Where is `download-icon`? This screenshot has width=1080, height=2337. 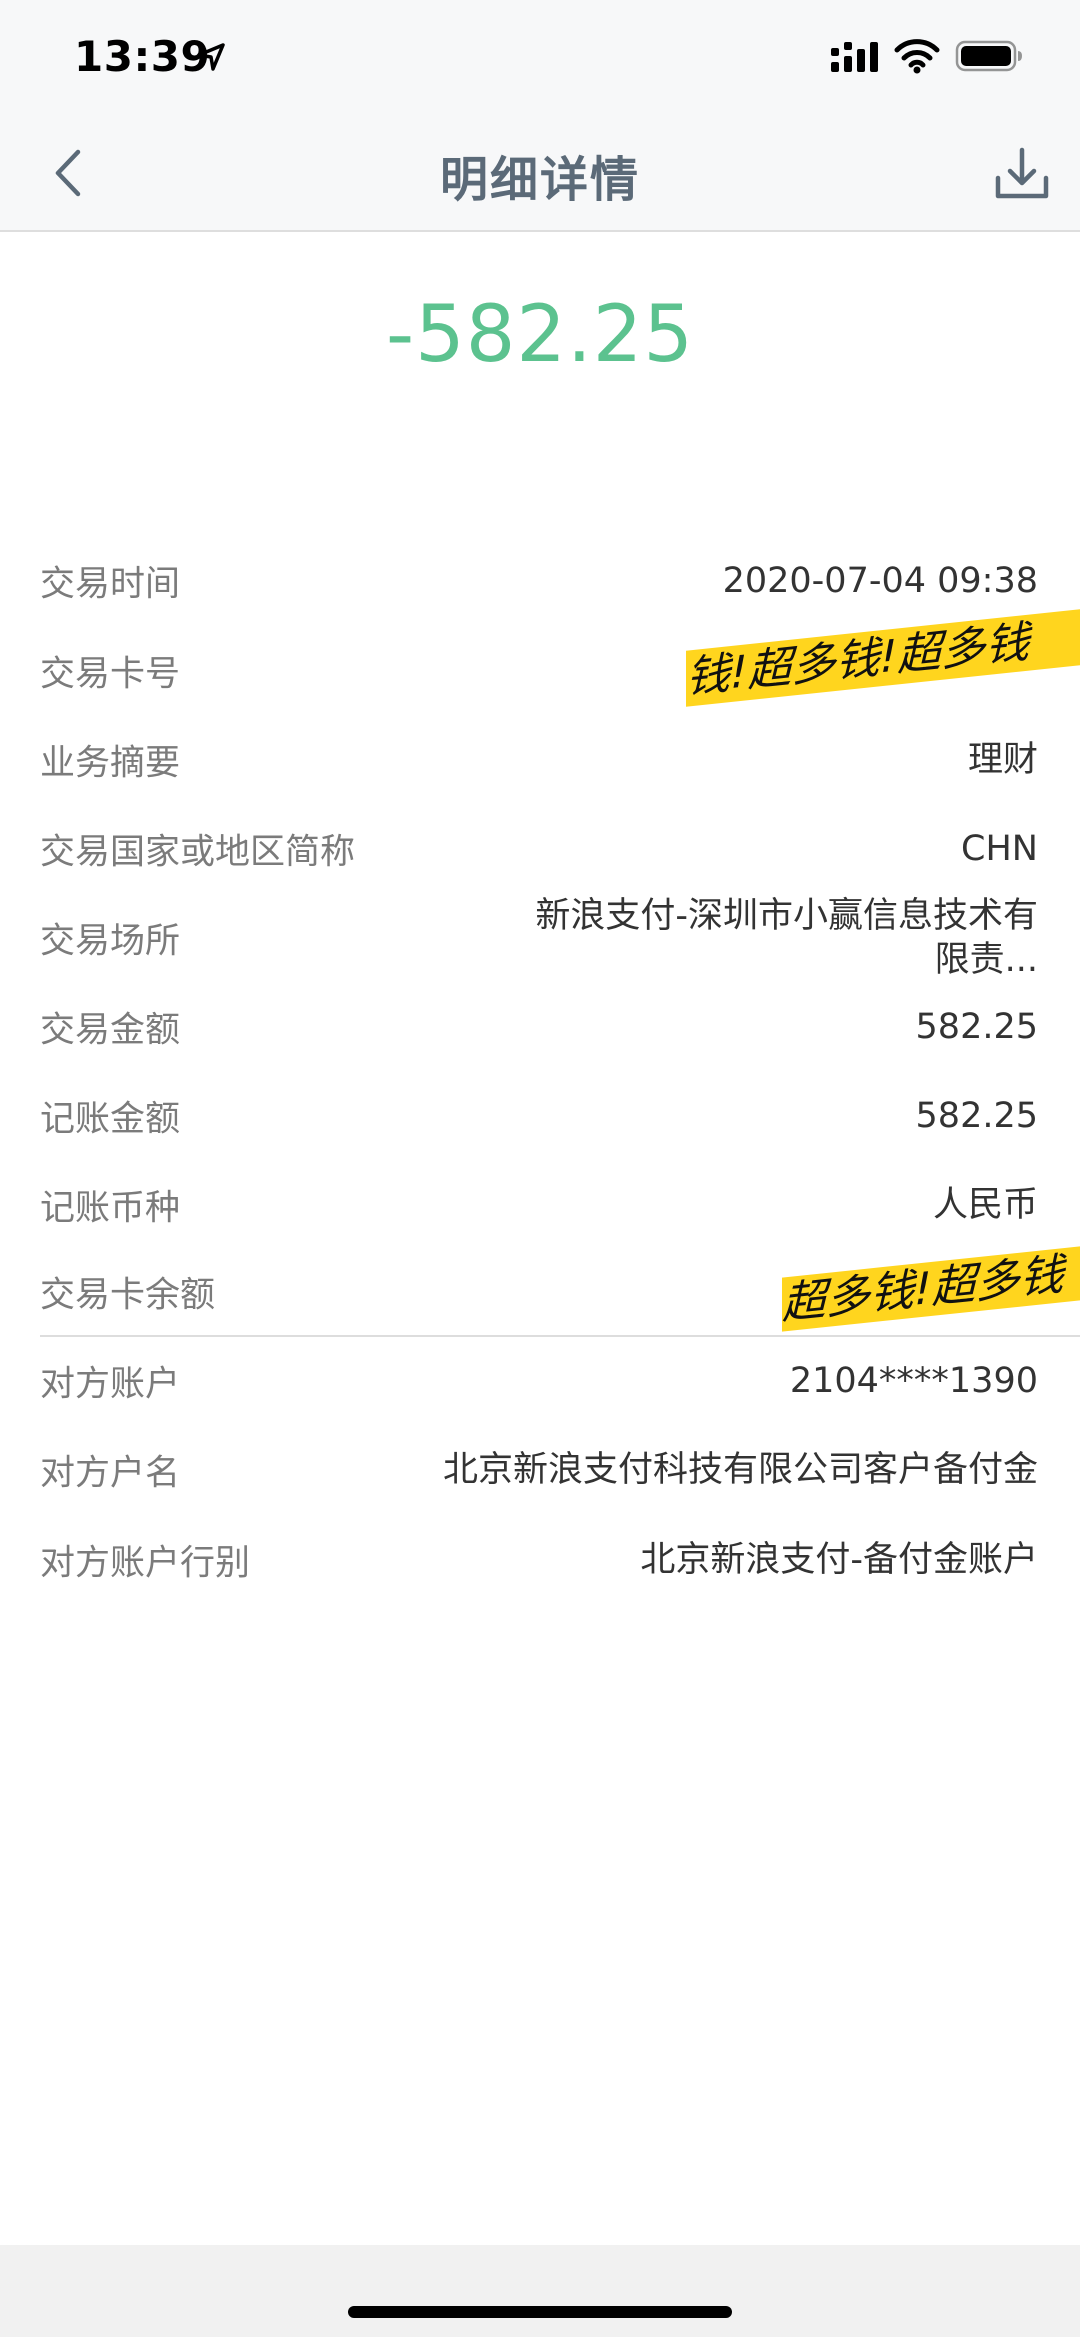
download-icon is located at coordinates (1022, 173).